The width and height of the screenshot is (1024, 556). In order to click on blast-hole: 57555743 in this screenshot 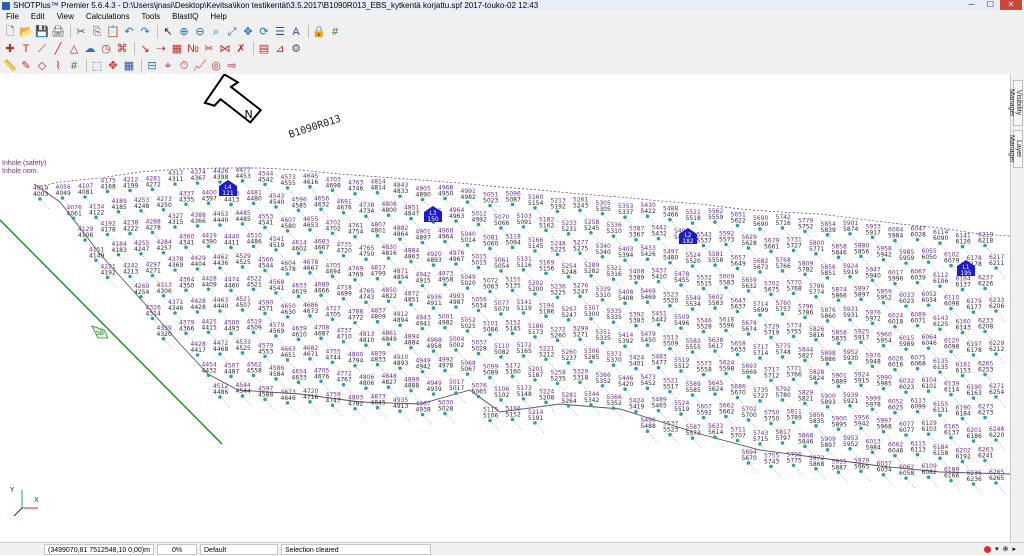, I will do `click(773, 465)`.